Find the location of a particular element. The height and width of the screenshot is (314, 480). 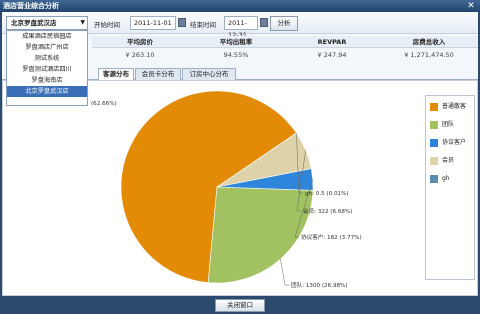

slice-label: 协议客户: 182 (3.77%) is located at coordinates (331, 237).